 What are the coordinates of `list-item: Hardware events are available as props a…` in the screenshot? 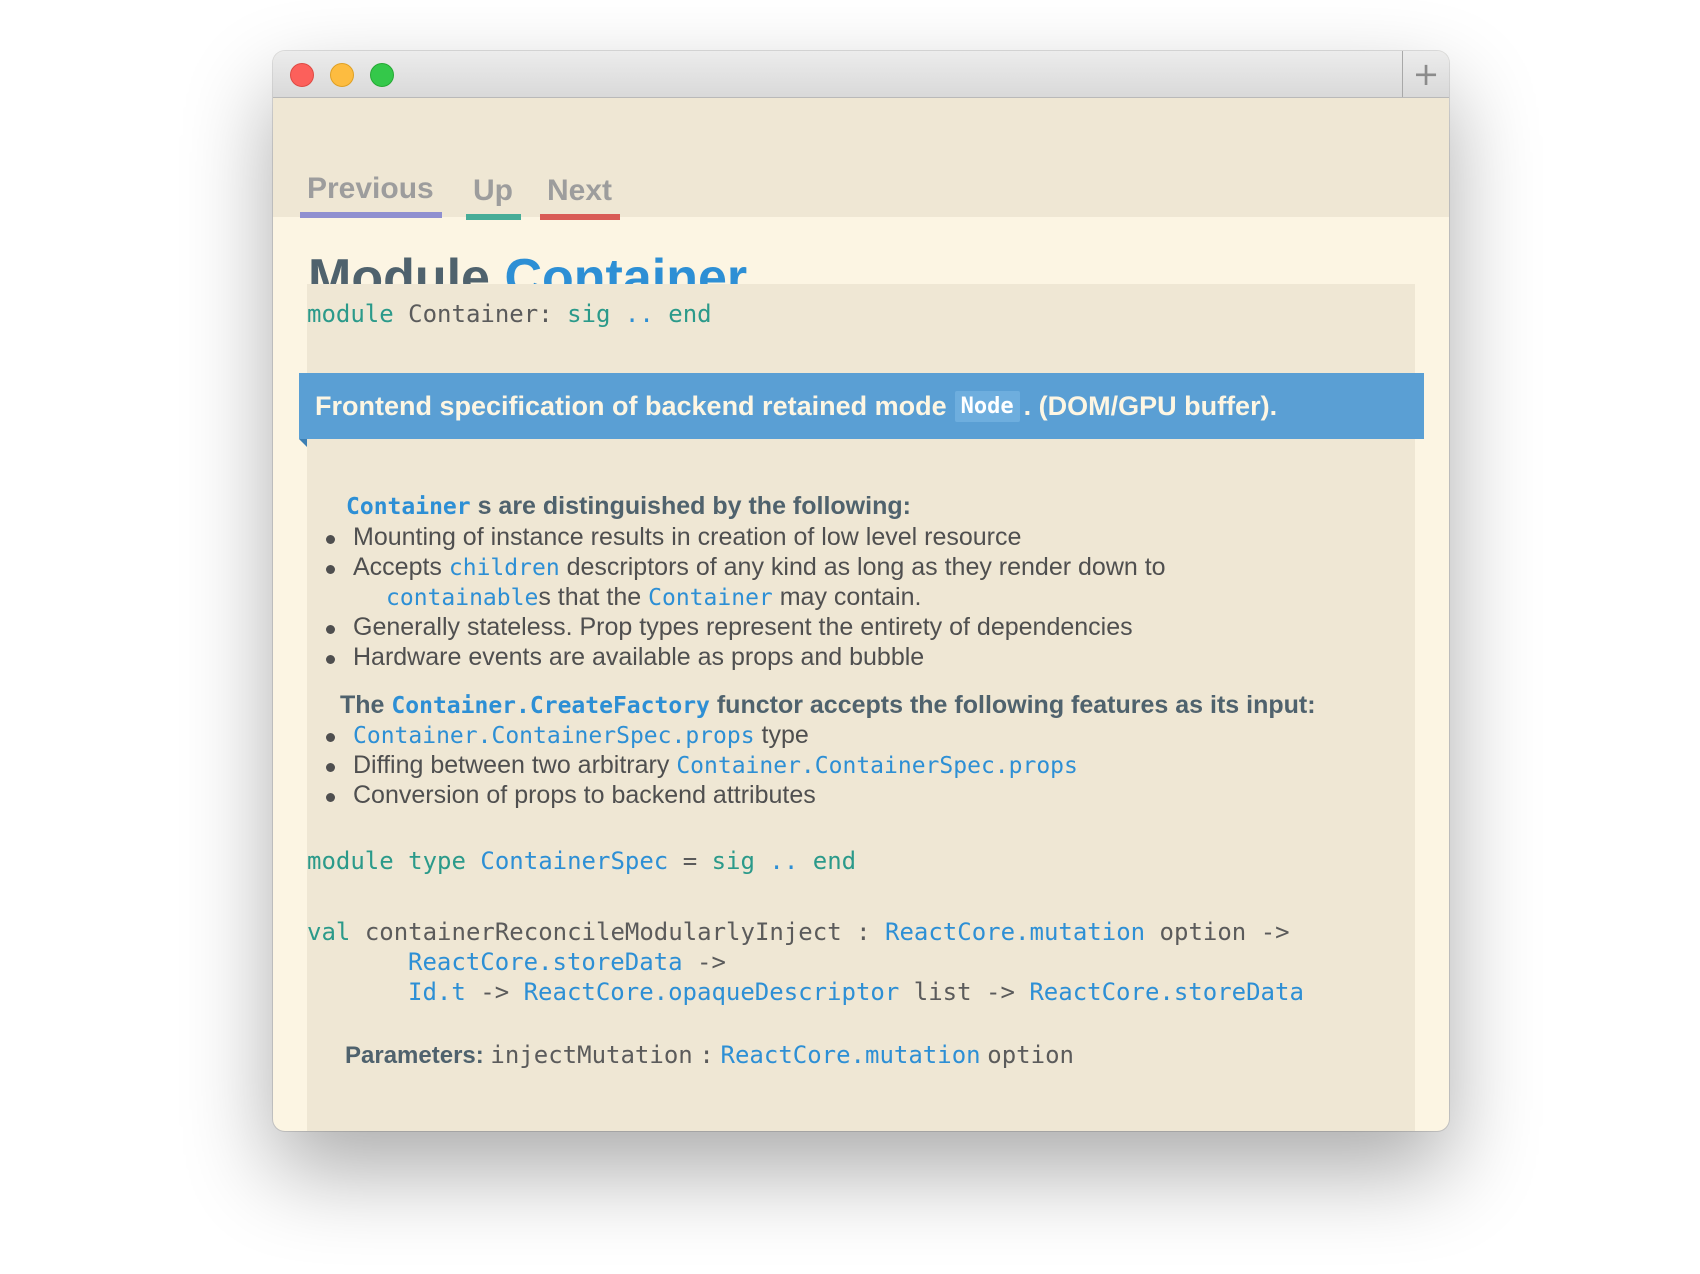 It's located at (625, 657).